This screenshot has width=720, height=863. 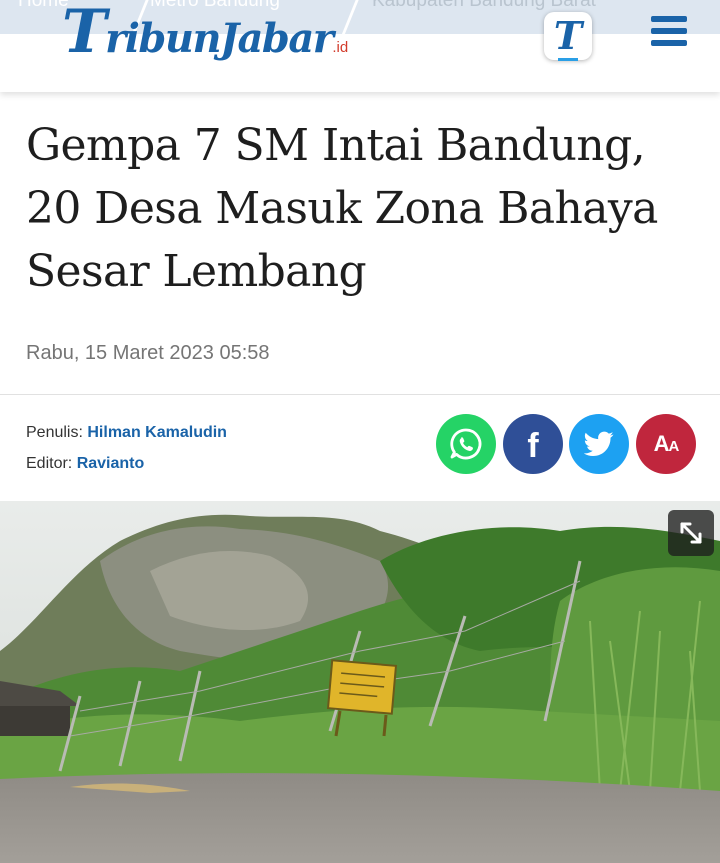 What do you see at coordinates (669, 32) in the screenshot?
I see `hamburger-menu-icon` at bounding box center [669, 32].